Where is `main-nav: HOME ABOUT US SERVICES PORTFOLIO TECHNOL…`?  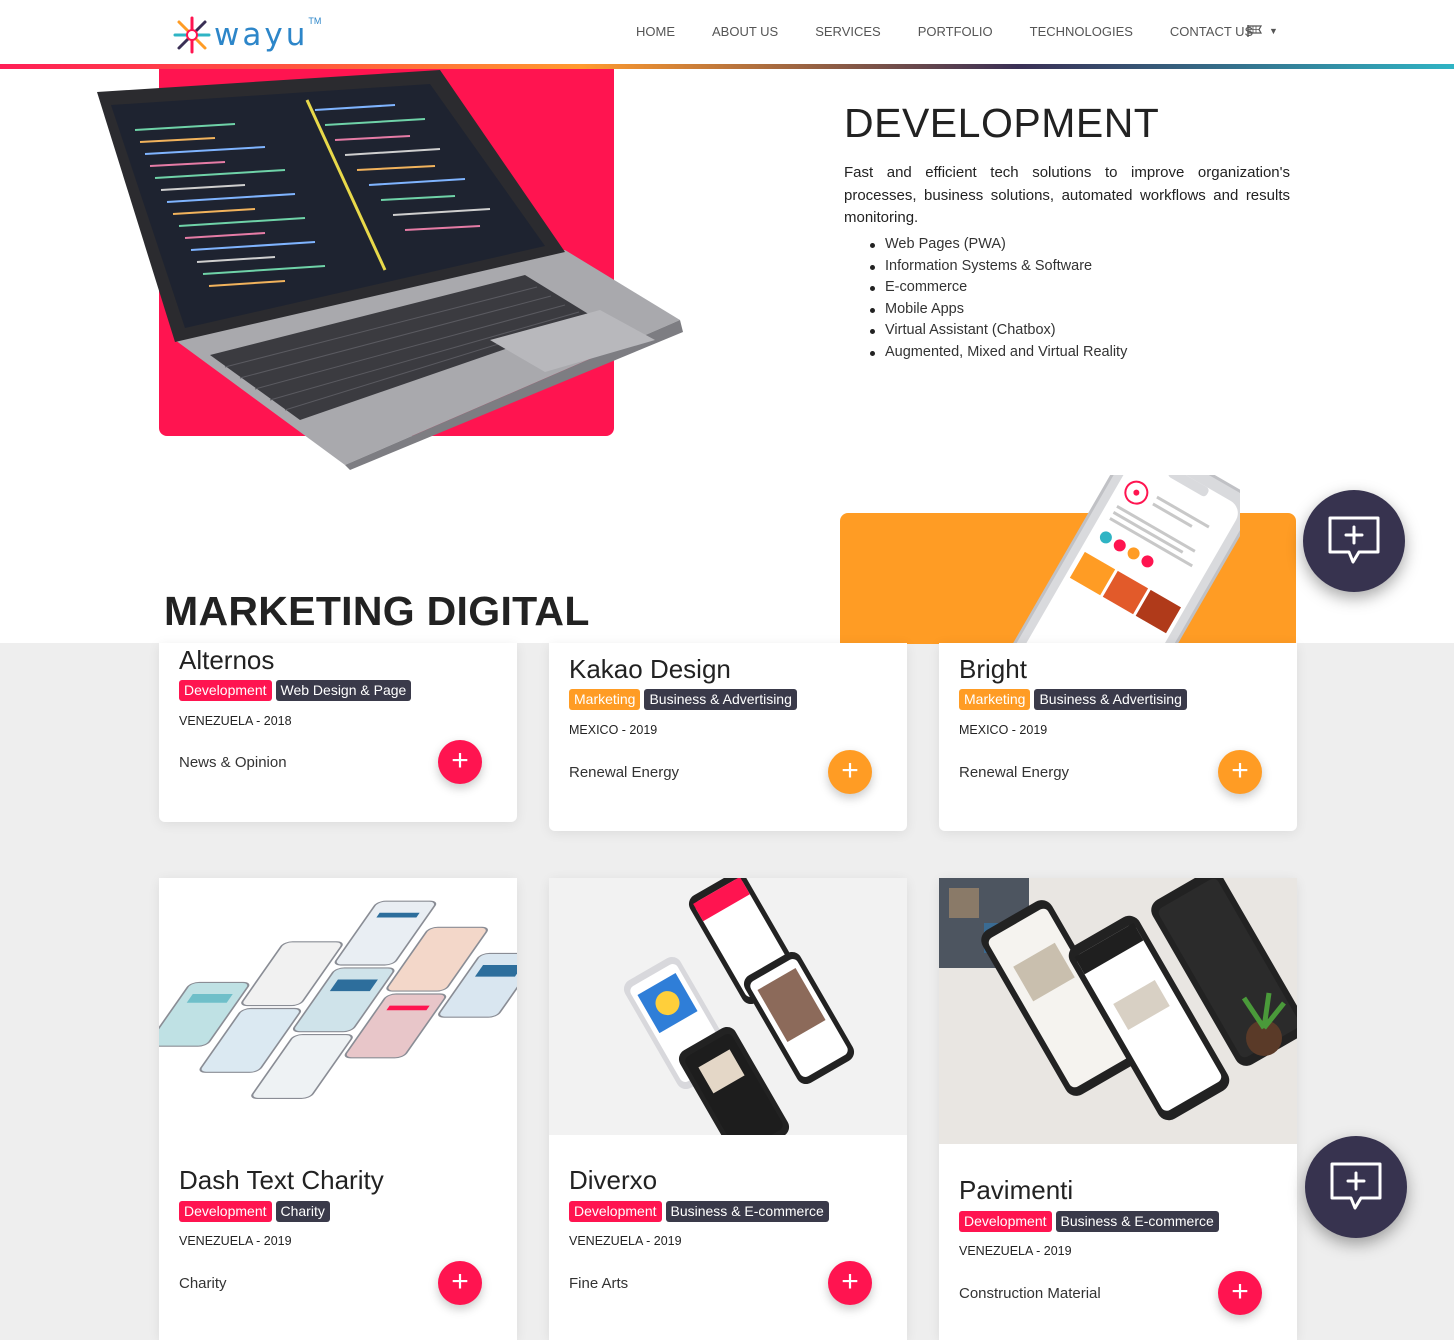
main-nav: HOME ABOUT US SERVICES PORTFOLIO TECHNOL… is located at coordinates (963, 31).